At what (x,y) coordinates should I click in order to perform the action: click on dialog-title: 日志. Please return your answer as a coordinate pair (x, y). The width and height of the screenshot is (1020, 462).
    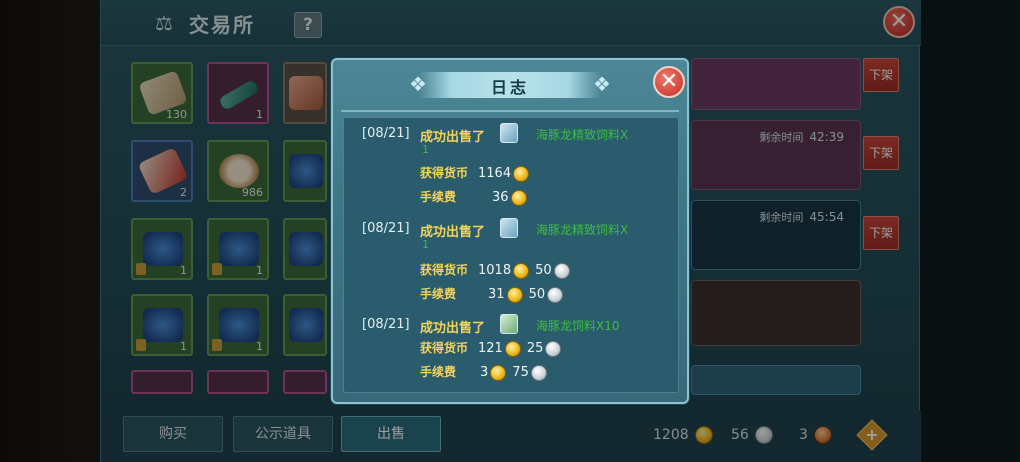
    Looking at the image, I should click on (509, 87).